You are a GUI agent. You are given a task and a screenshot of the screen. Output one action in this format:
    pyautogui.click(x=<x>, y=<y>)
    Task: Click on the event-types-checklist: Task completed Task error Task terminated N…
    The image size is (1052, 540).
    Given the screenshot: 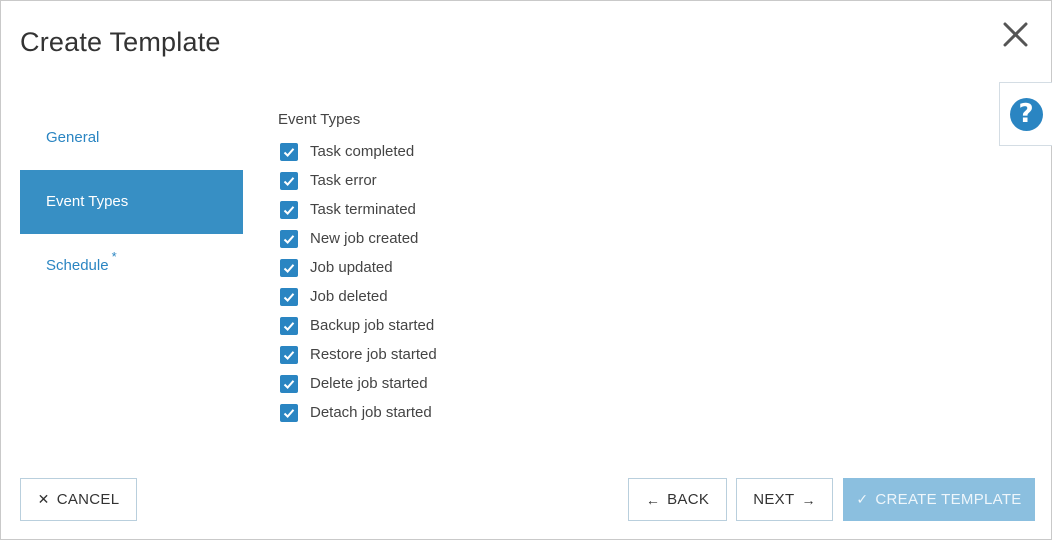 What is the action you would take?
    pyautogui.click(x=357, y=282)
    